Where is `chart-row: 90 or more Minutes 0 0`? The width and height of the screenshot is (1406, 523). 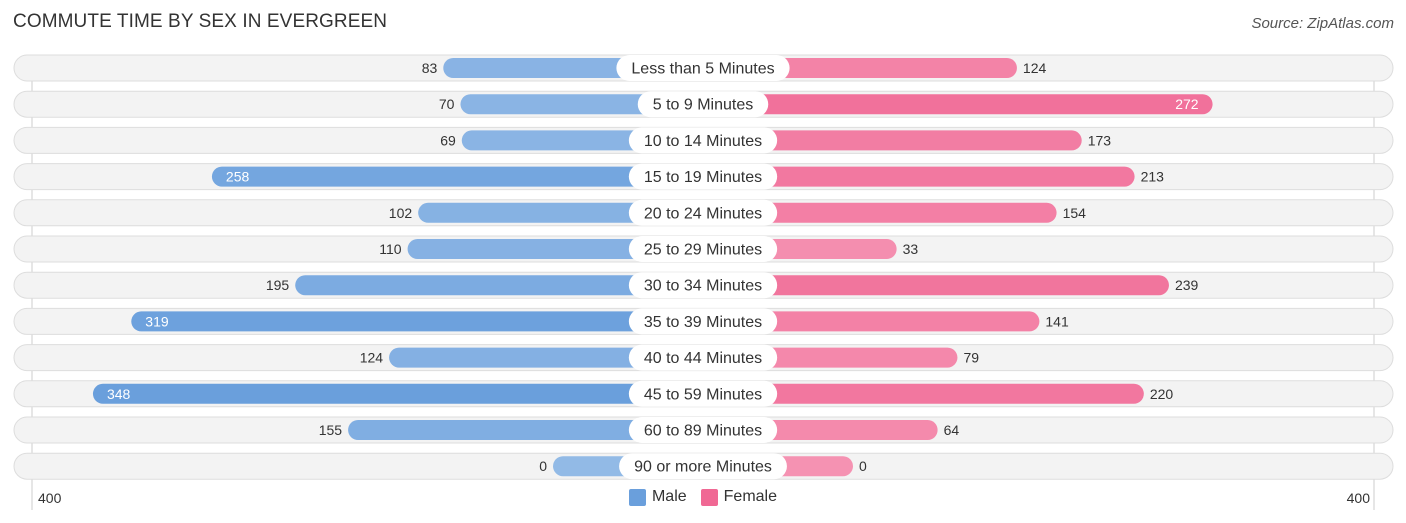
chart-row: 90 or more Minutes 0 0 is located at coordinates (703, 466).